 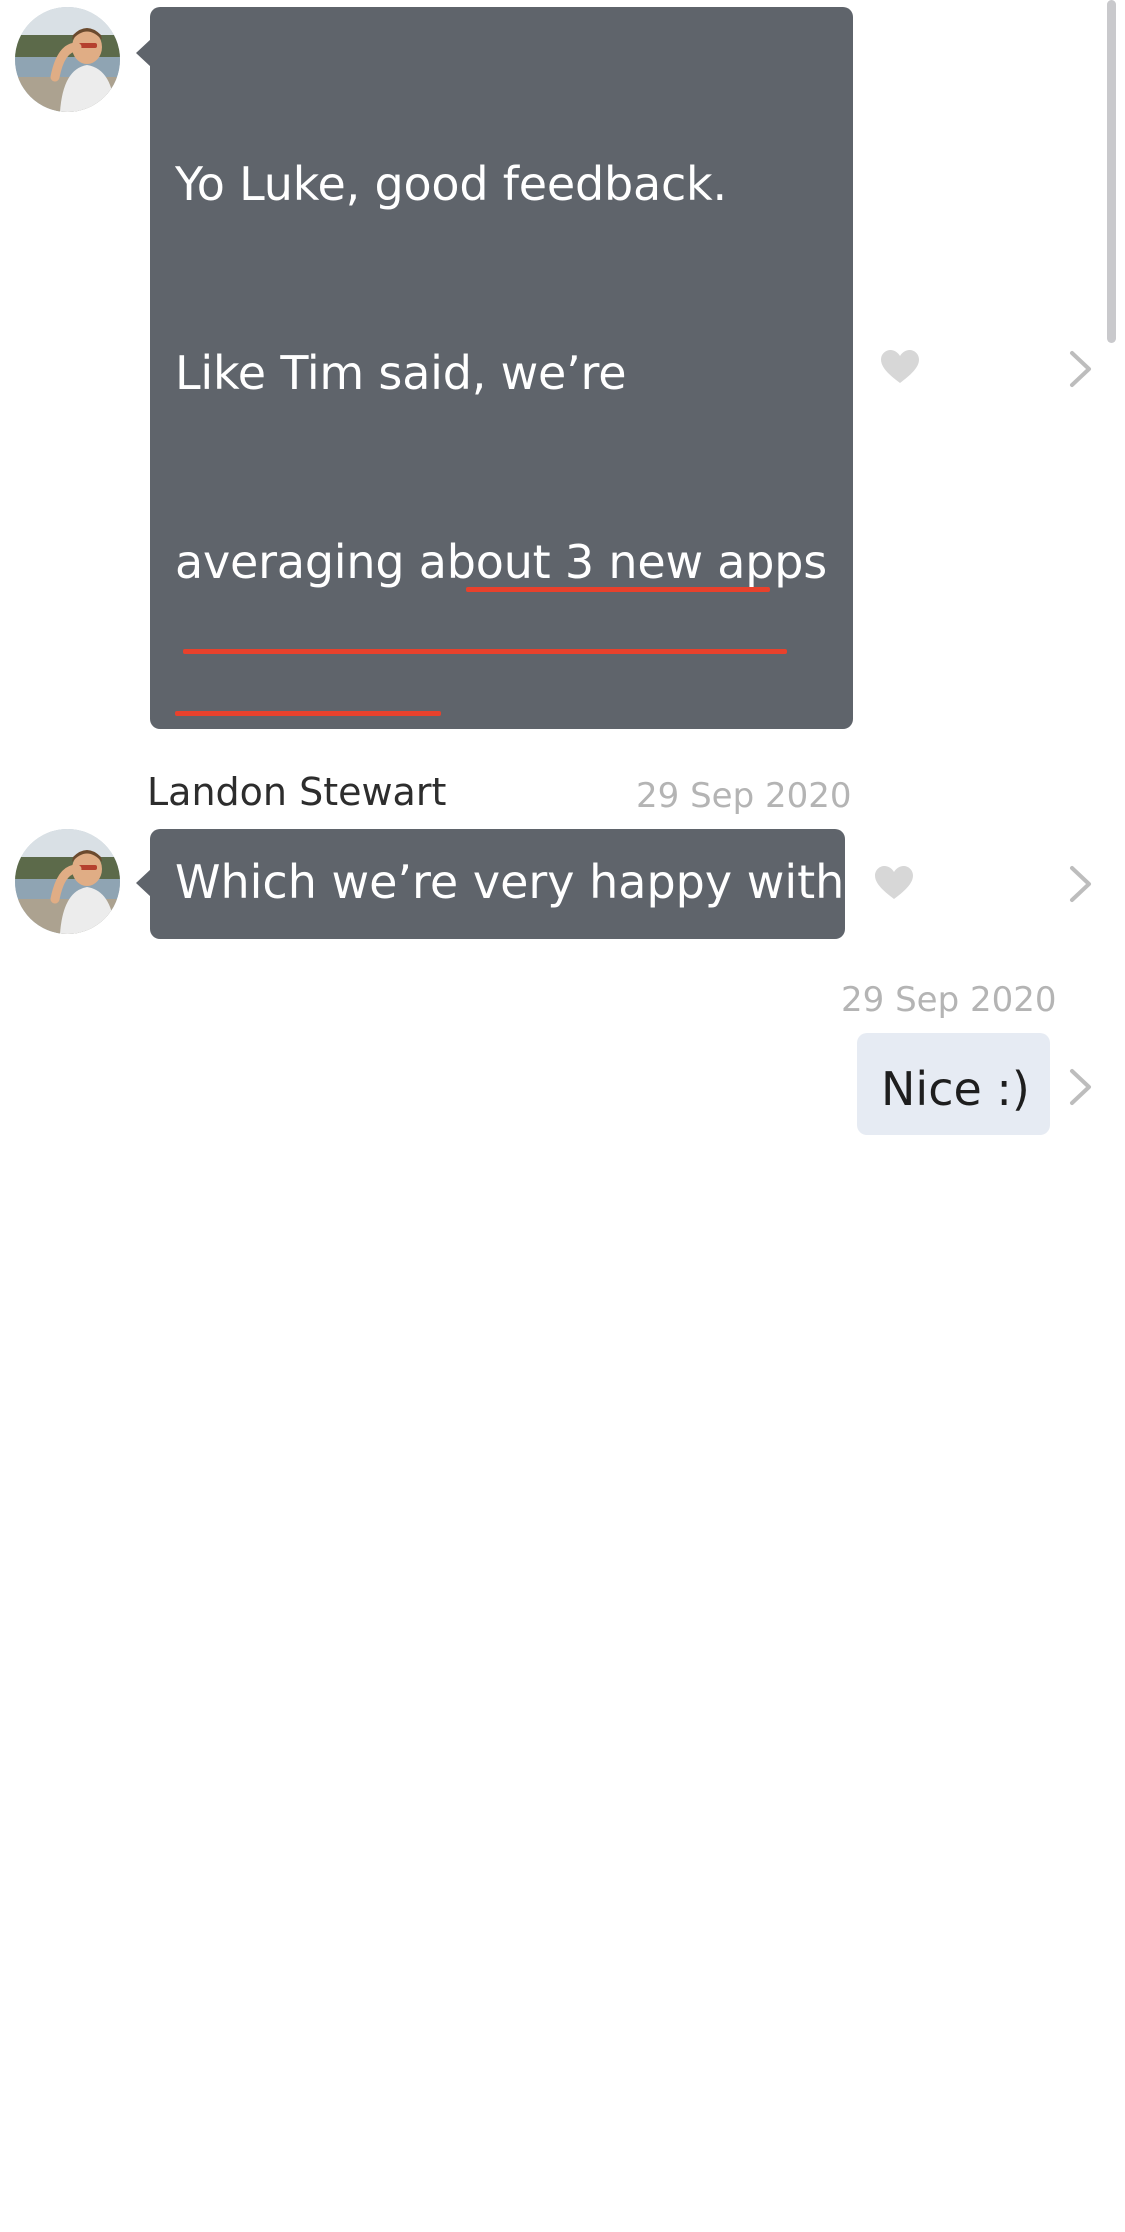 I want to click on message-text: Which we’re very happy with, so click(x=510, y=882).